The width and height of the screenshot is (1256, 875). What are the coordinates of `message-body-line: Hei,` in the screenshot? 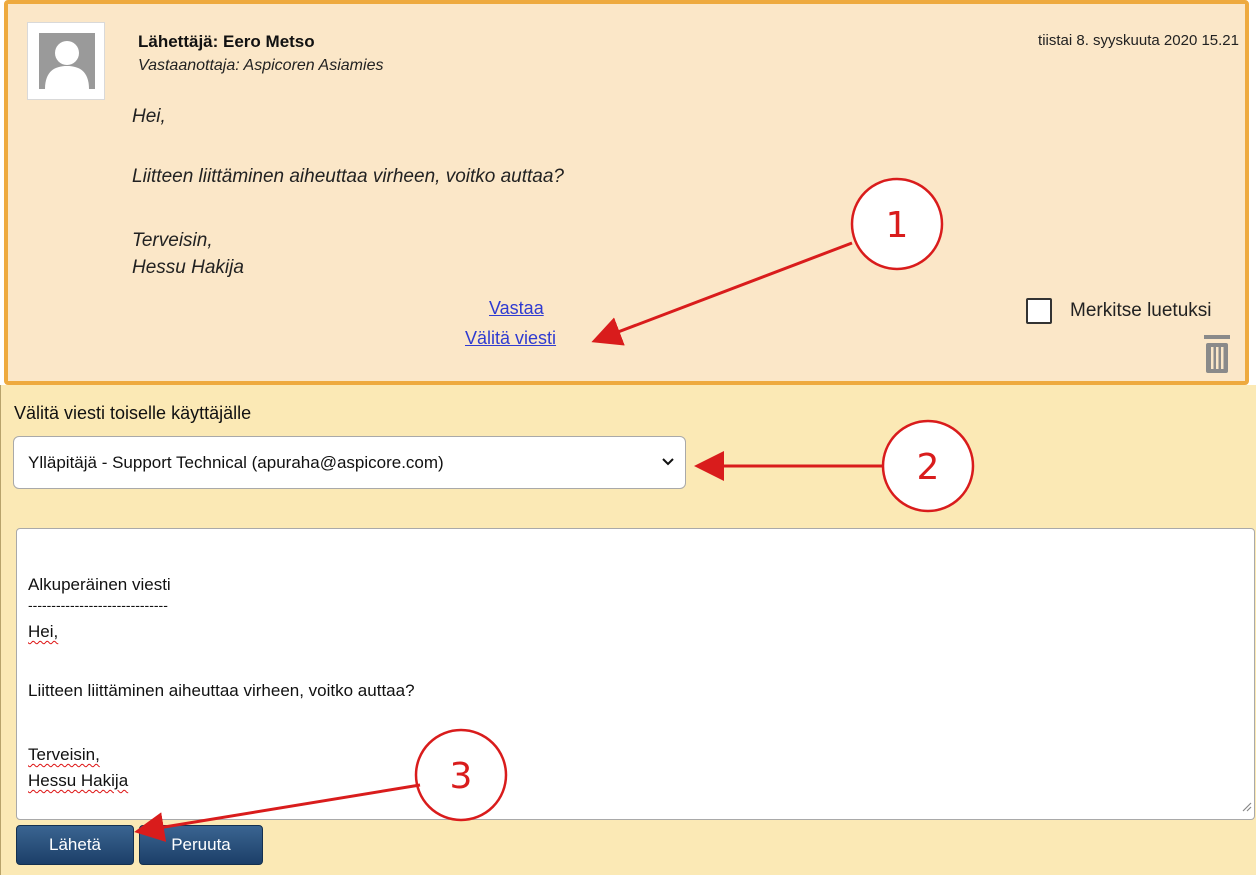 It's located at (149, 116).